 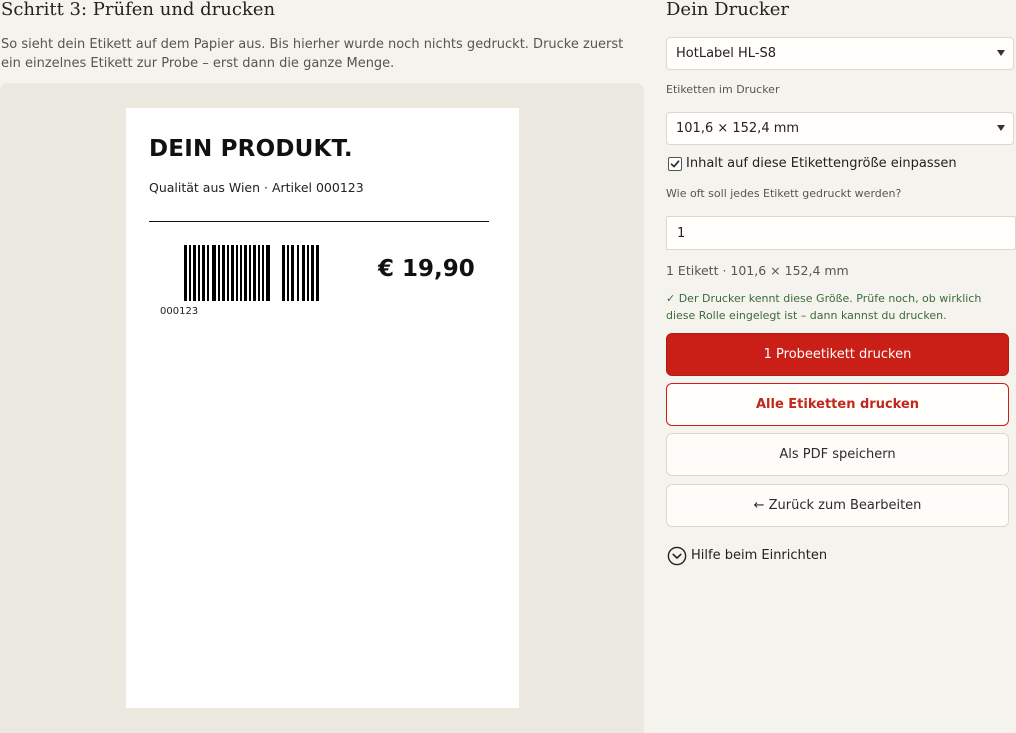 What do you see at coordinates (256, 187) in the screenshot?
I see `label-subtitle: Qualität aus Wien · Artikel 000123` at bounding box center [256, 187].